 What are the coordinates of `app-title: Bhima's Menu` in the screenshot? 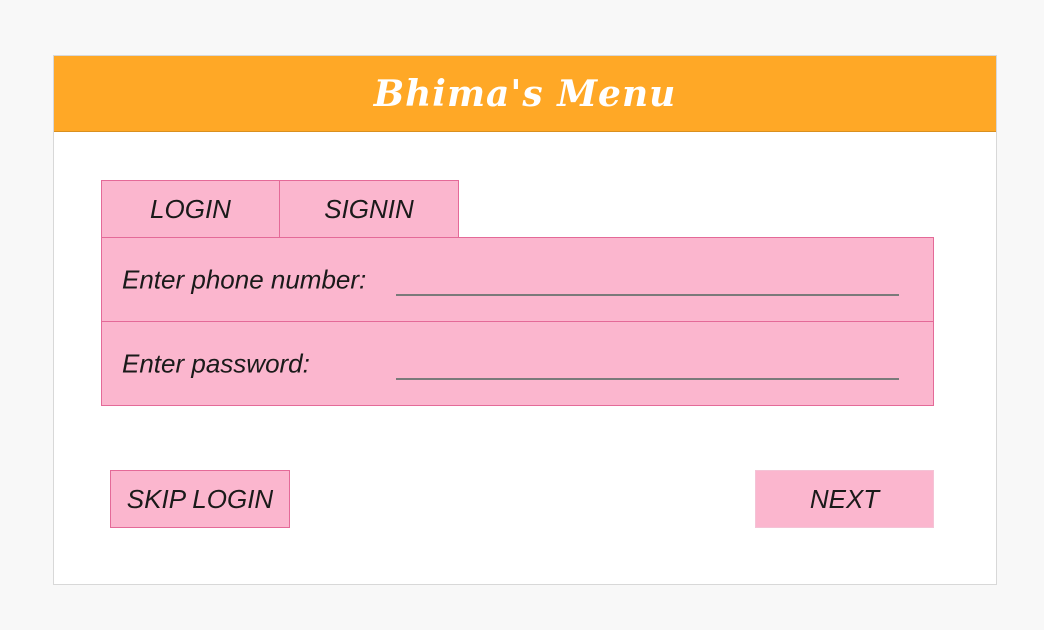 It's located at (525, 93).